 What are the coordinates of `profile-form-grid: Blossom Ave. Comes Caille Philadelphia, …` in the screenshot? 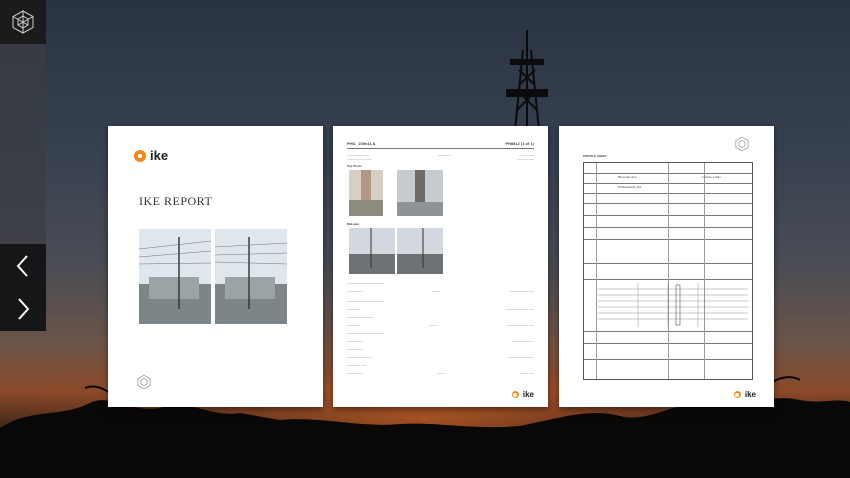 It's located at (668, 271).